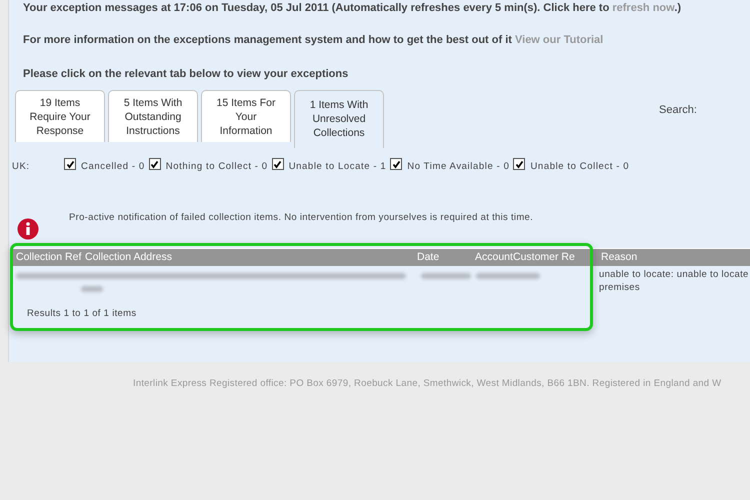 Image resolution: width=750 pixels, height=500 pixels. What do you see at coordinates (427, 383) in the screenshot?
I see `footer-text: Interlink Express Registered office: PO Box 6979, Roebuck Lane, Smethwick, West Midlands, B66 1BN. Registered in England and W` at bounding box center [427, 383].